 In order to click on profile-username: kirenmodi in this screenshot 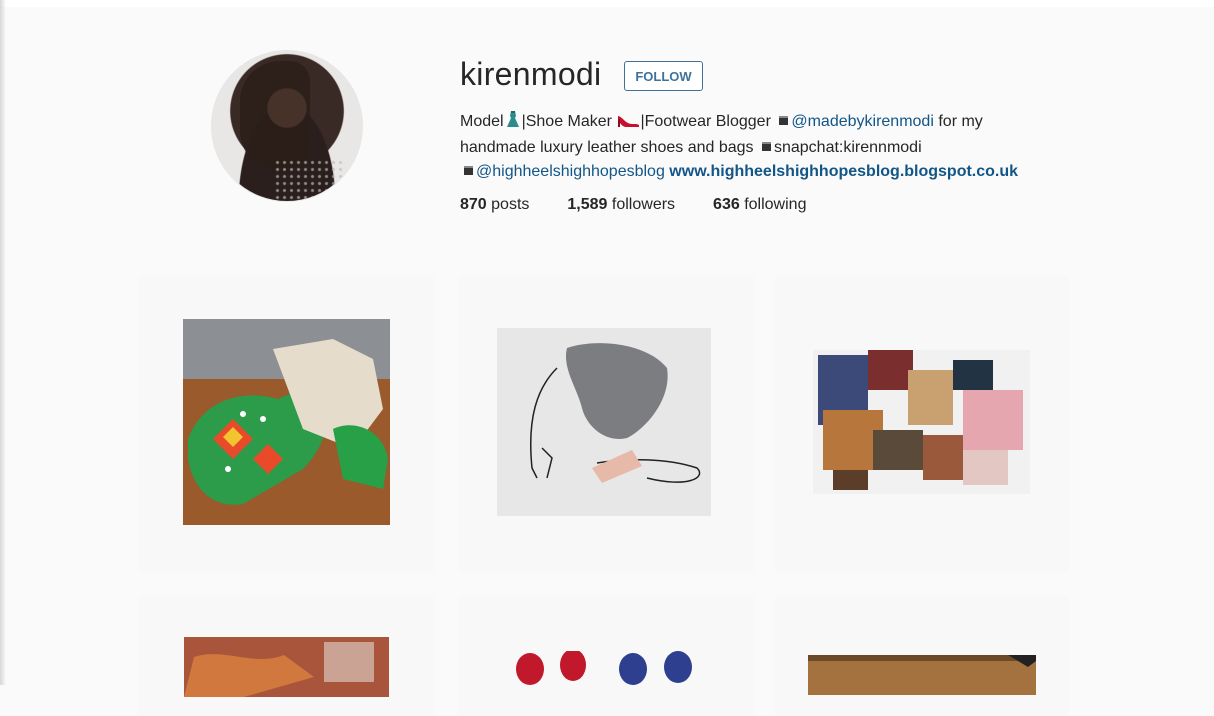, I will do `click(531, 74)`.